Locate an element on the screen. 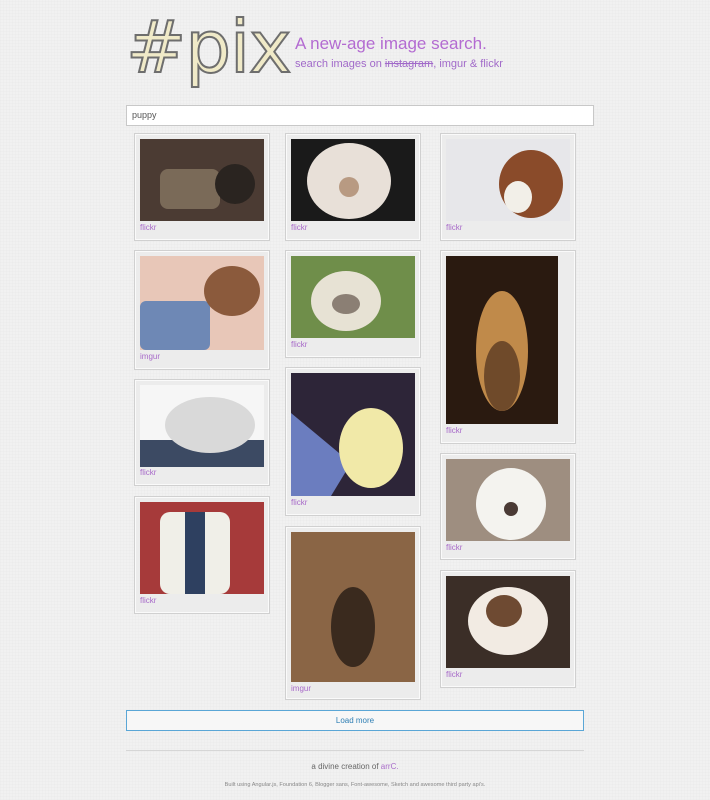 The height and width of the screenshot is (800, 710). tagline: A new-age image search. is located at coordinates (391, 43).